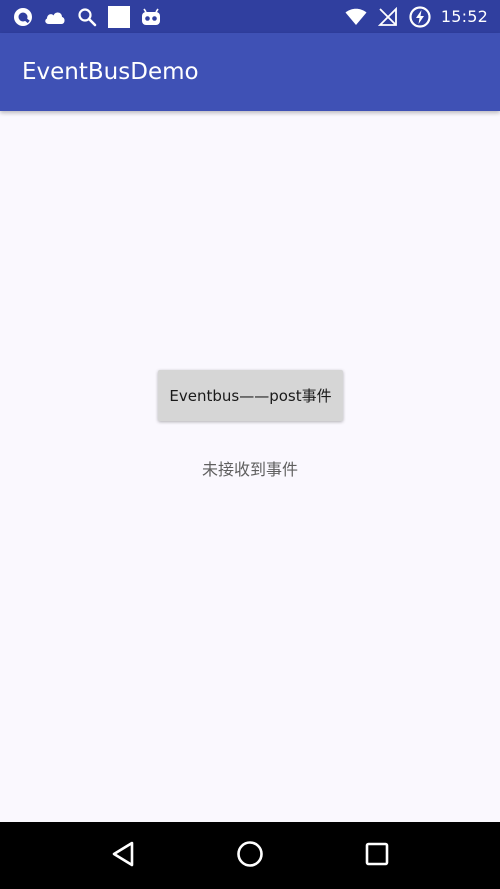 The height and width of the screenshot is (889, 500). Describe the element at coordinates (151, 17) in the screenshot. I see `android-robot-icon` at that location.